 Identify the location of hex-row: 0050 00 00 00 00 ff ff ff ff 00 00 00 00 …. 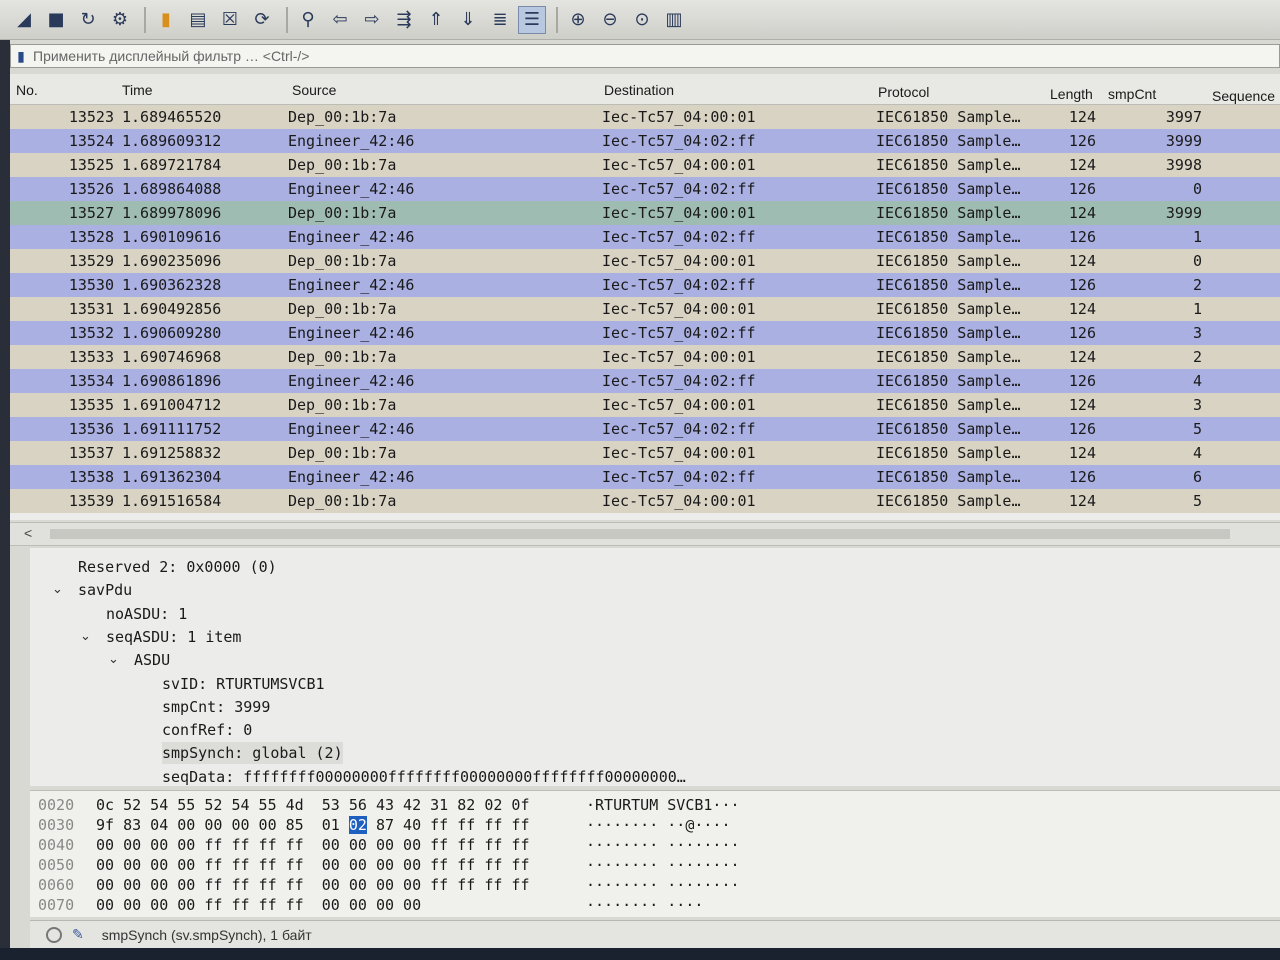
(389, 865).